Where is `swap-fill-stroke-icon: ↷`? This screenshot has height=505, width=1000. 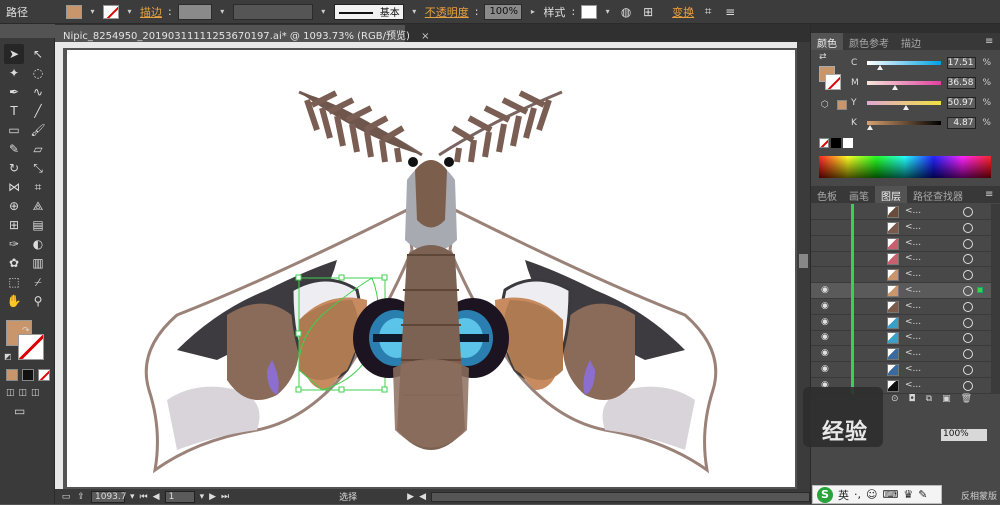
swap-fill-stroke-icon: ↷ is located at coordinates (26, 331).